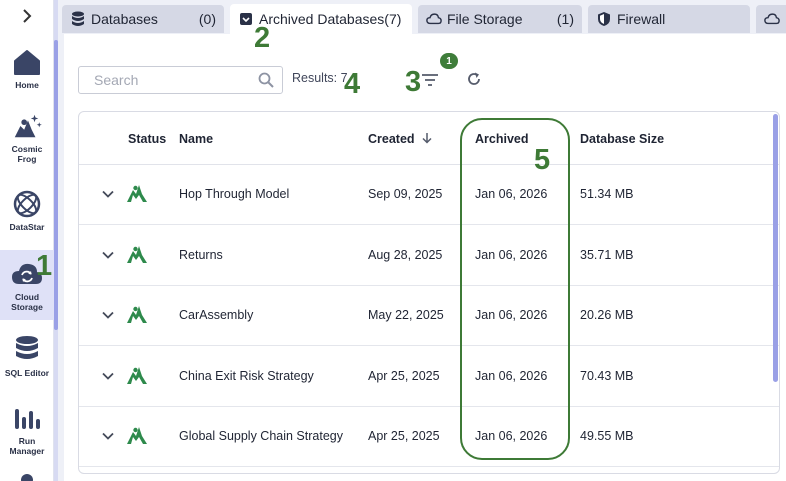 Image resolution: width=786 pixels, height=481 pixels. I want to click on filter-icon, so click(430, 80).